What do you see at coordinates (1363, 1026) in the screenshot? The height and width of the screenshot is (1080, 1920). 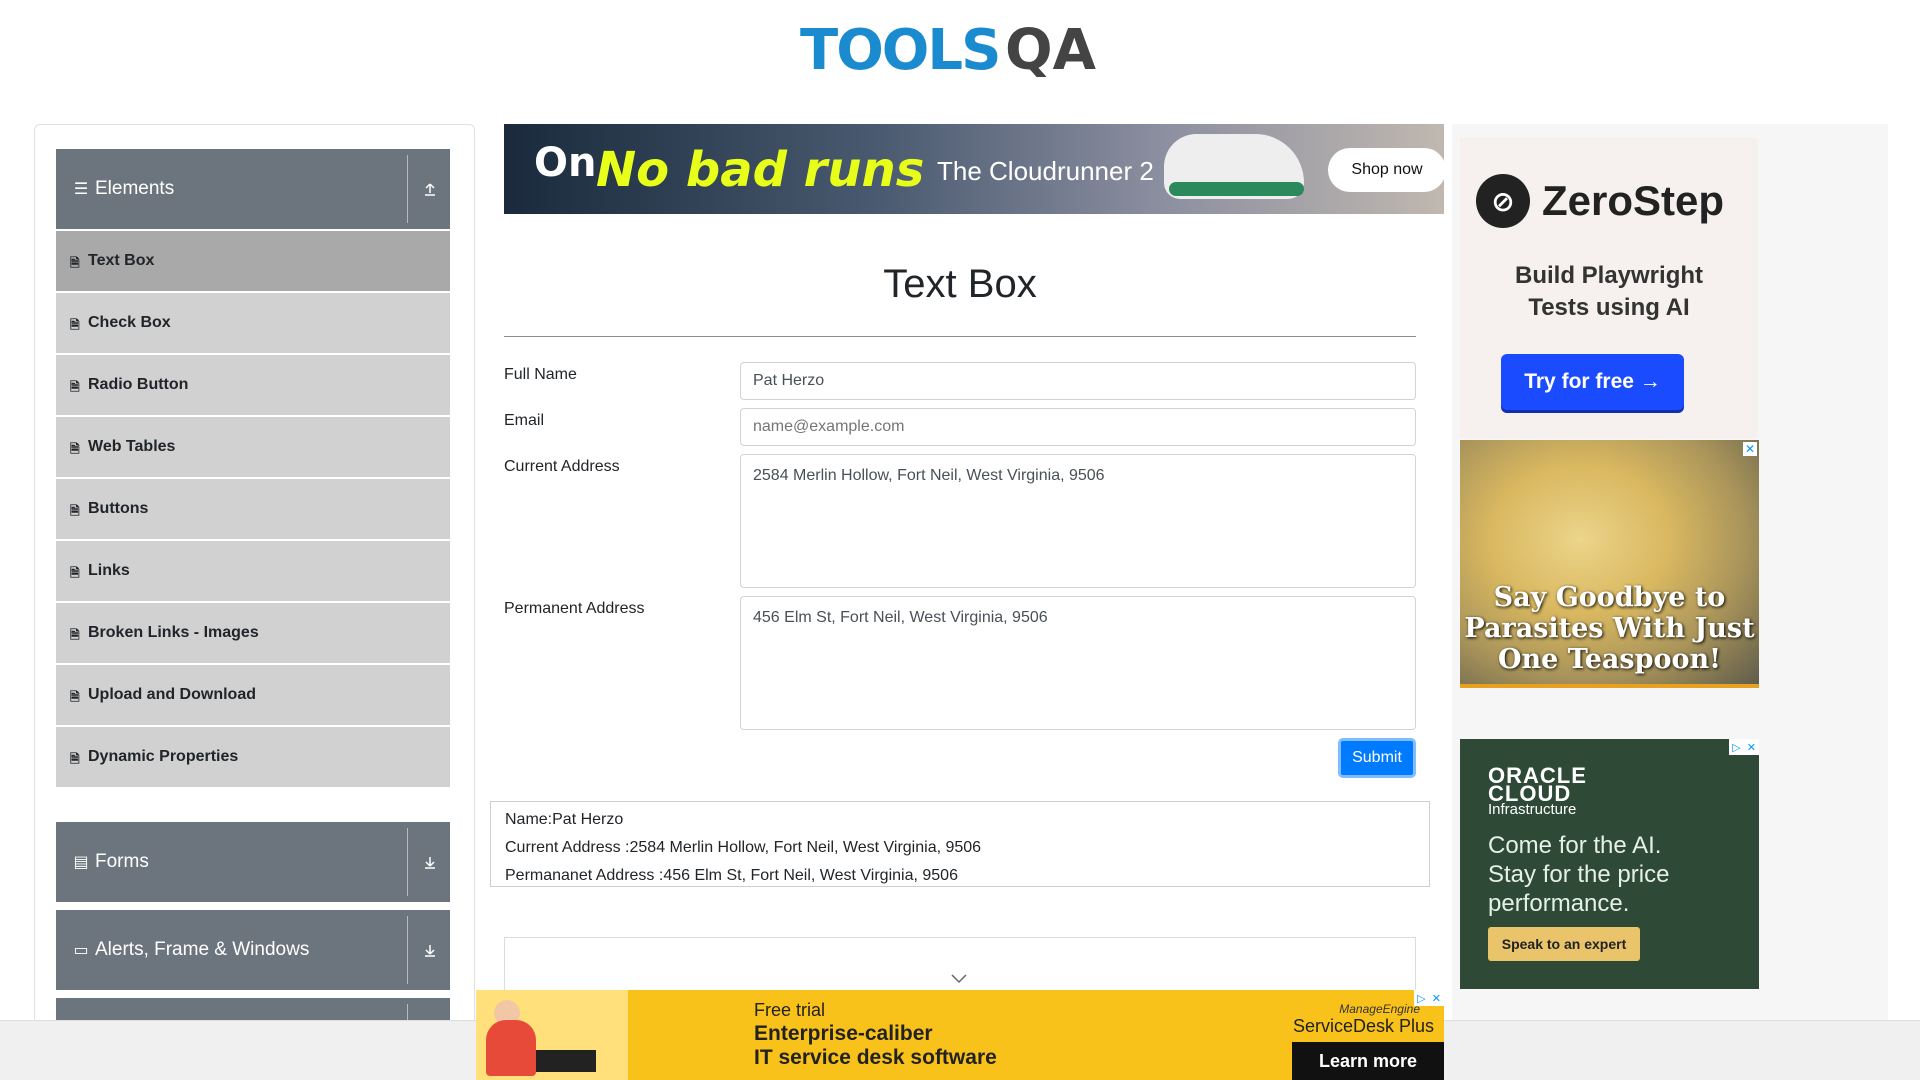 I see `servicedesk-brand: ServiceDesk Plus` at bounding box center [1363, 1026].